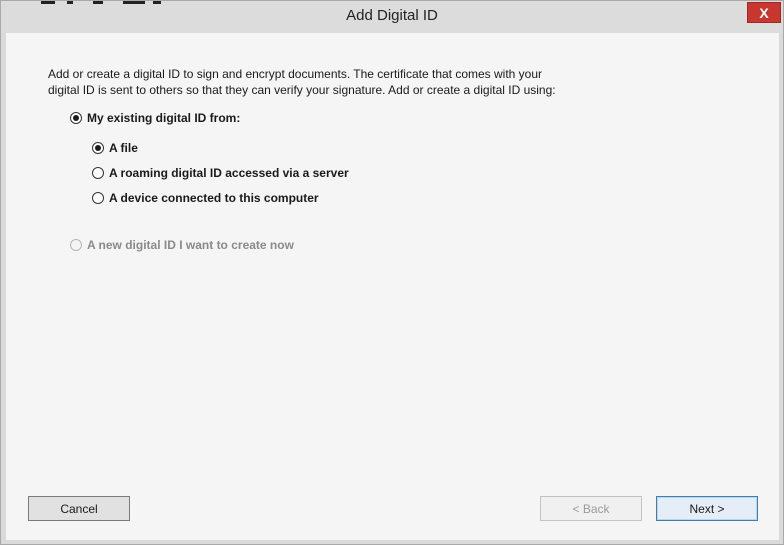  What do you see at coordinates (76, 245) in the screenshot?
I see `radio-indicator-create-new` at bounding box center [76, 245].